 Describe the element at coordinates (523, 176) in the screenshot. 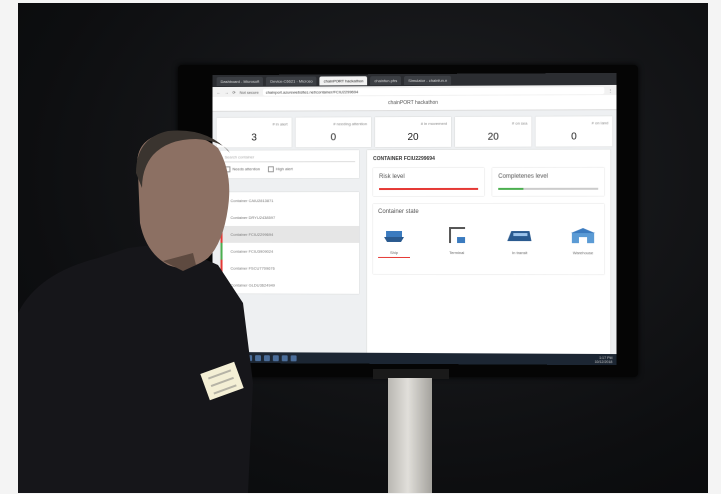

I see `completeness-label: Completenes level` at that location.